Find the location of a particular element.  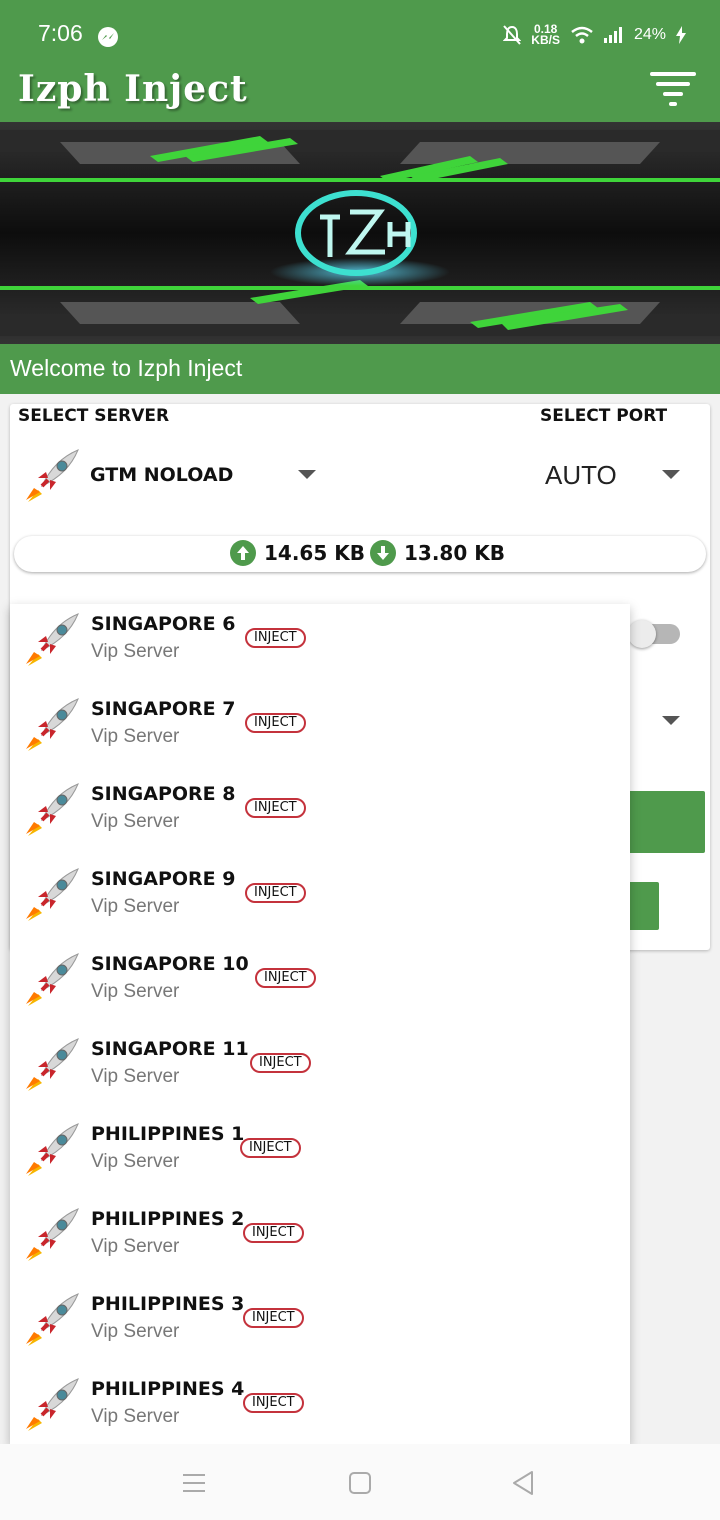

list-item: PHILIPPINES 3 Vip Server INJECT is located at coordinates (320, 1326).